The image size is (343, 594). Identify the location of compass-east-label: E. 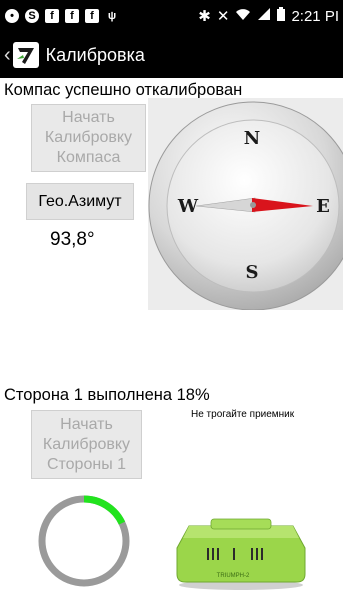
(323, 206).